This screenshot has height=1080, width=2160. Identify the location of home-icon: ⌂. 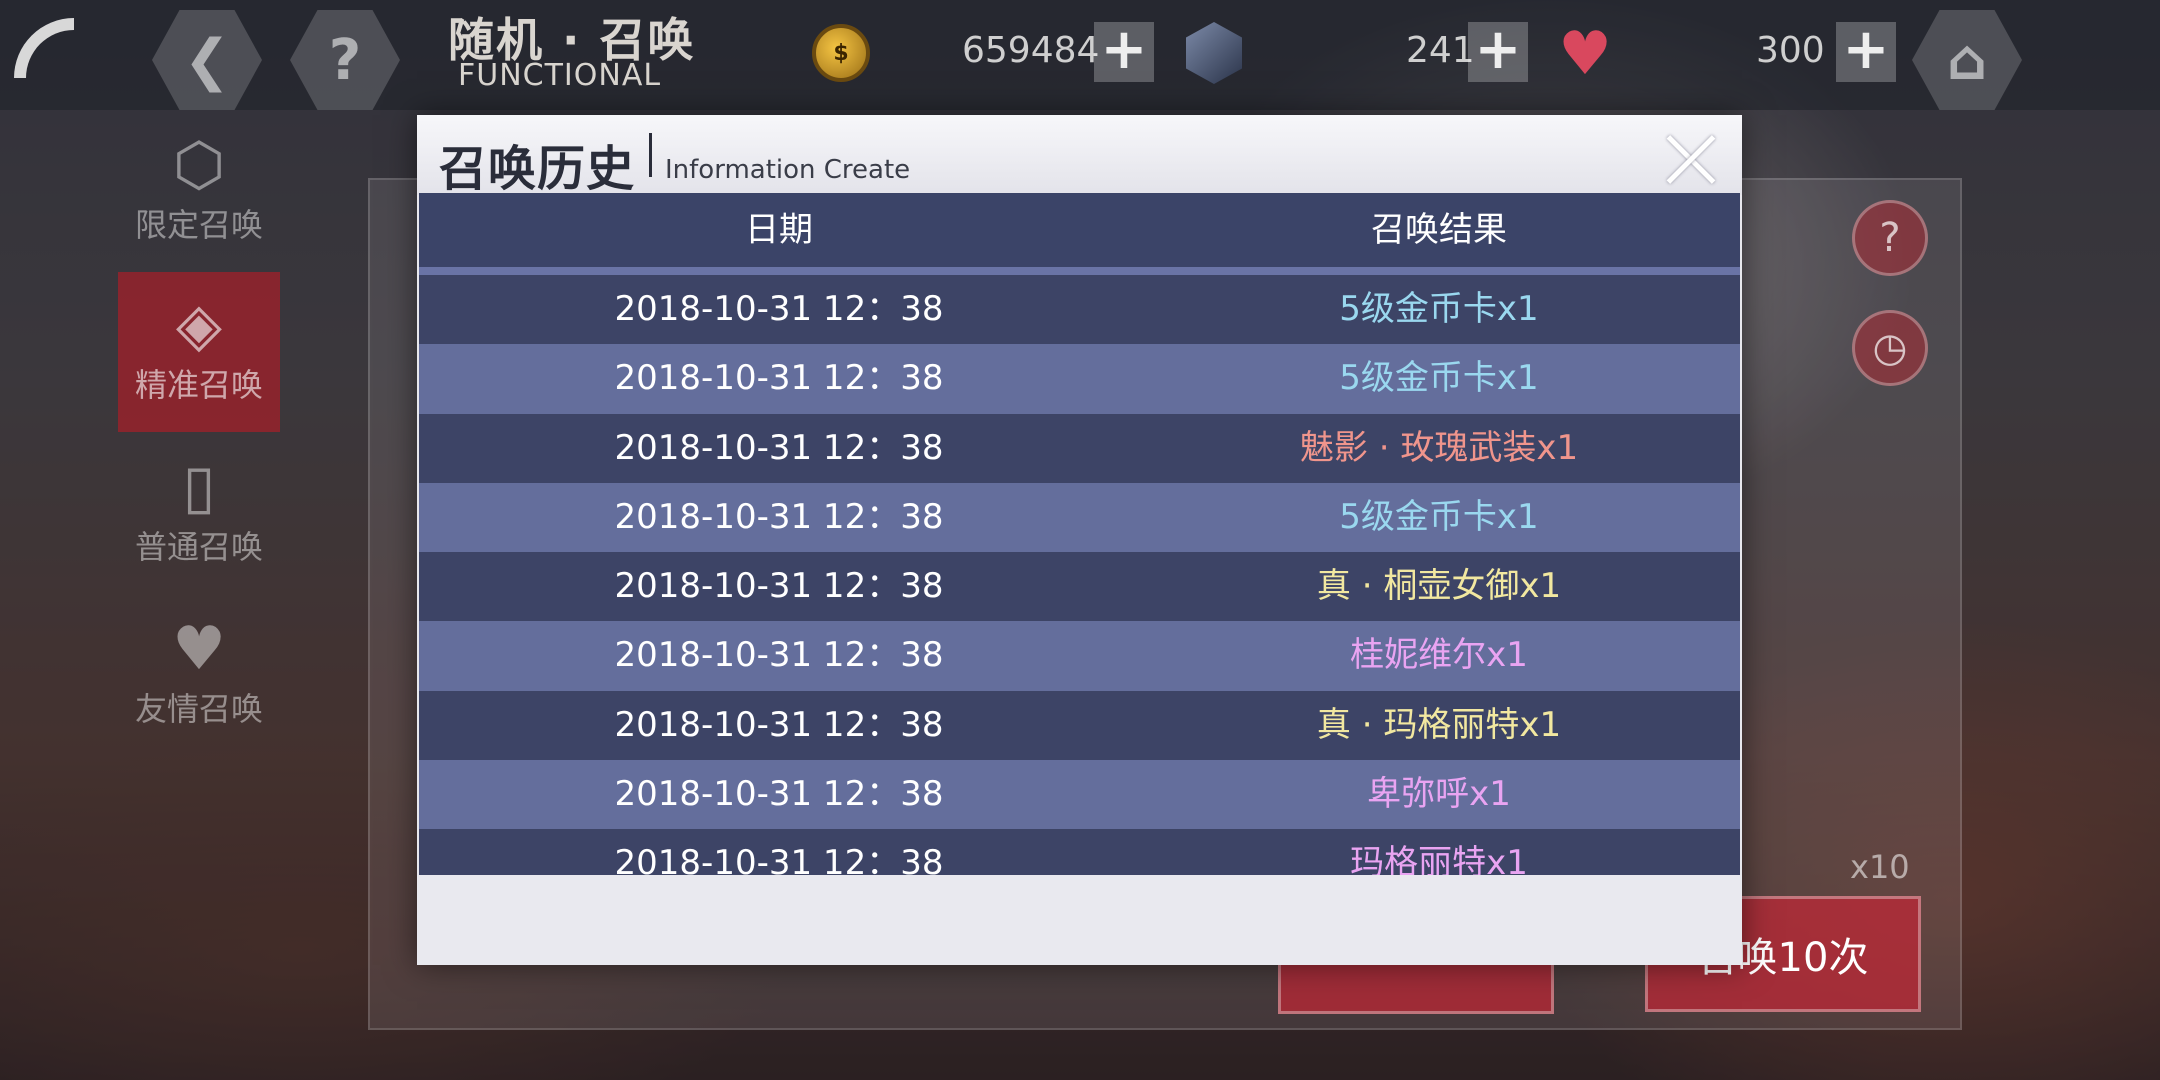
(1967, 60).